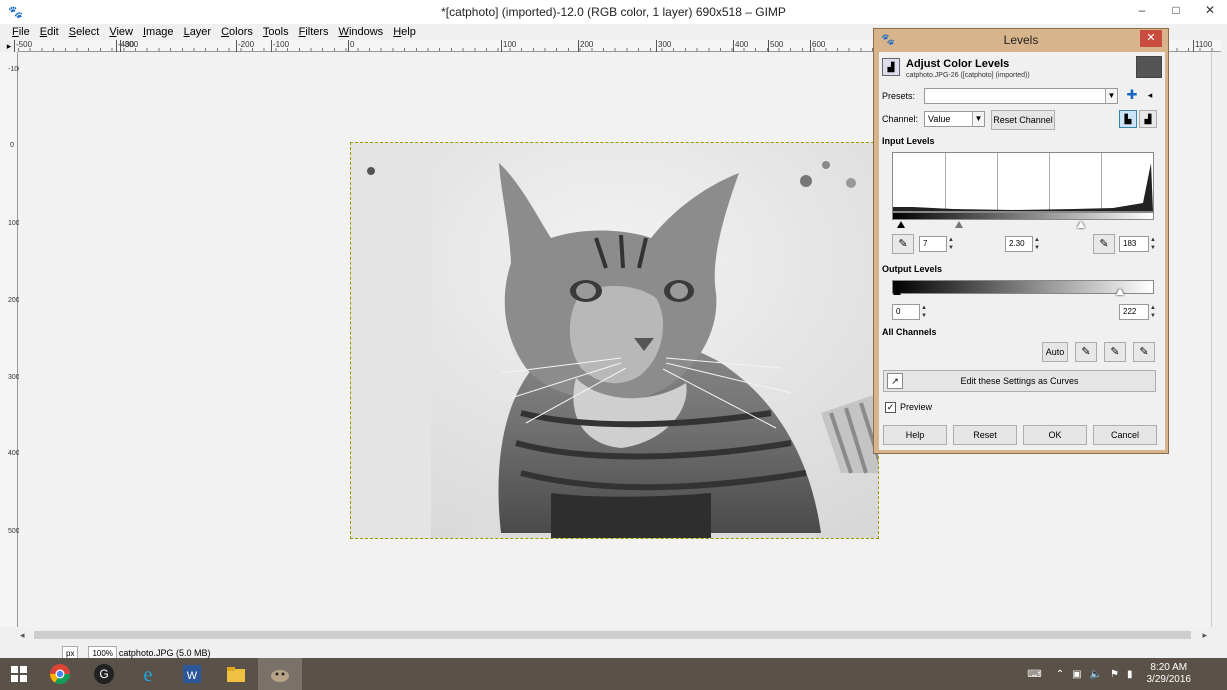  Describe the element at coordinates (1151, 38) in the screenshot. I see `dialog-close-button: ✕` at that location.